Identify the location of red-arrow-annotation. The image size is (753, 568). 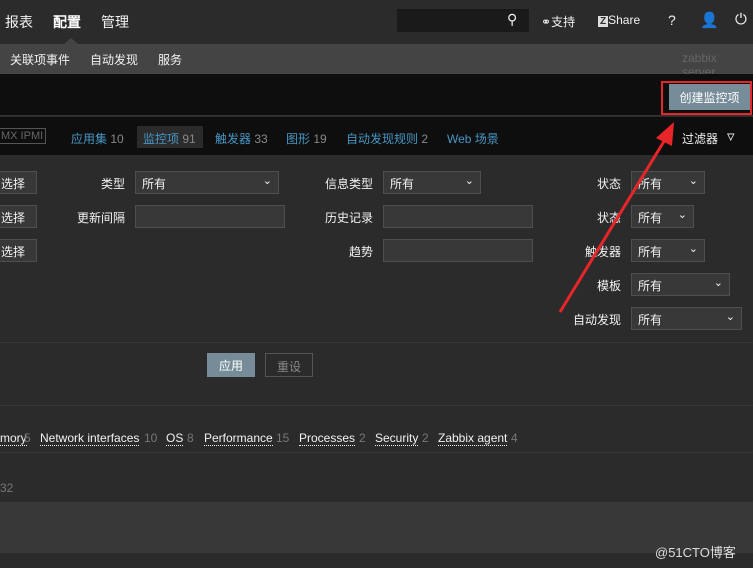
(616, 217).